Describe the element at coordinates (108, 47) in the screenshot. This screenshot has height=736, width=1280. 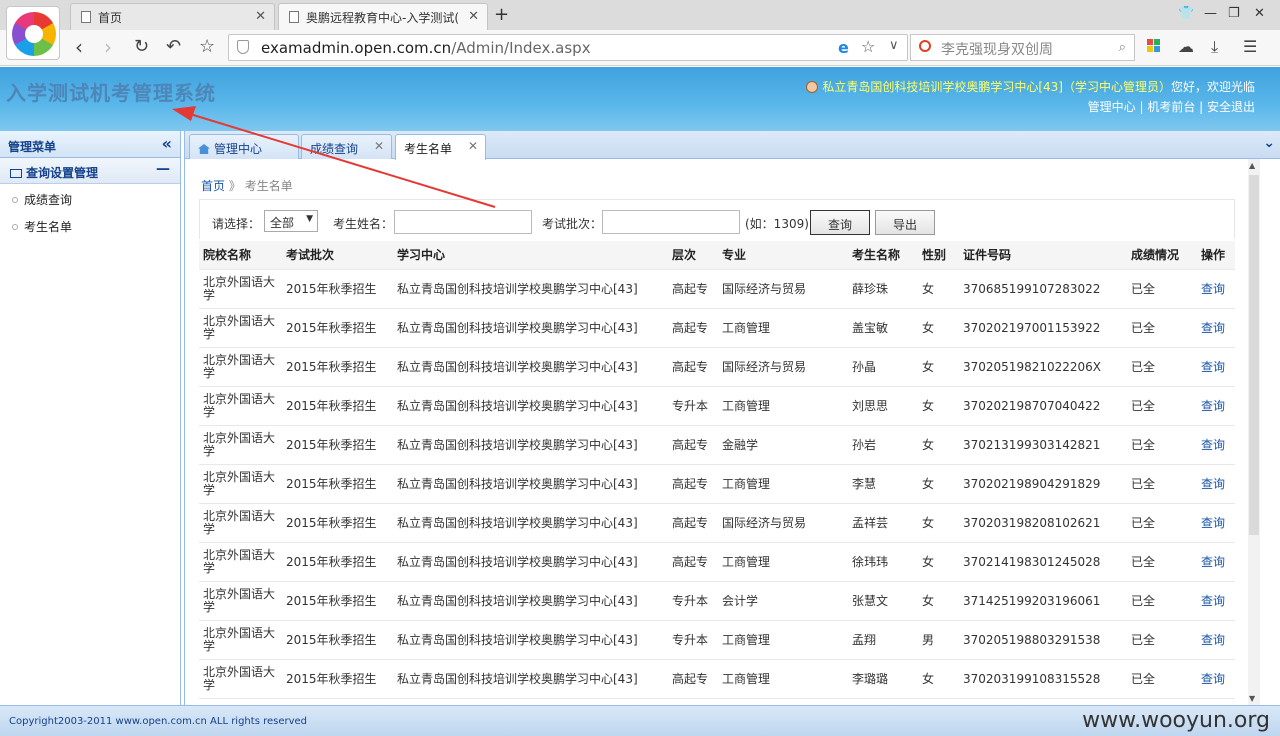
I see `forward-icon: ›` at that location.